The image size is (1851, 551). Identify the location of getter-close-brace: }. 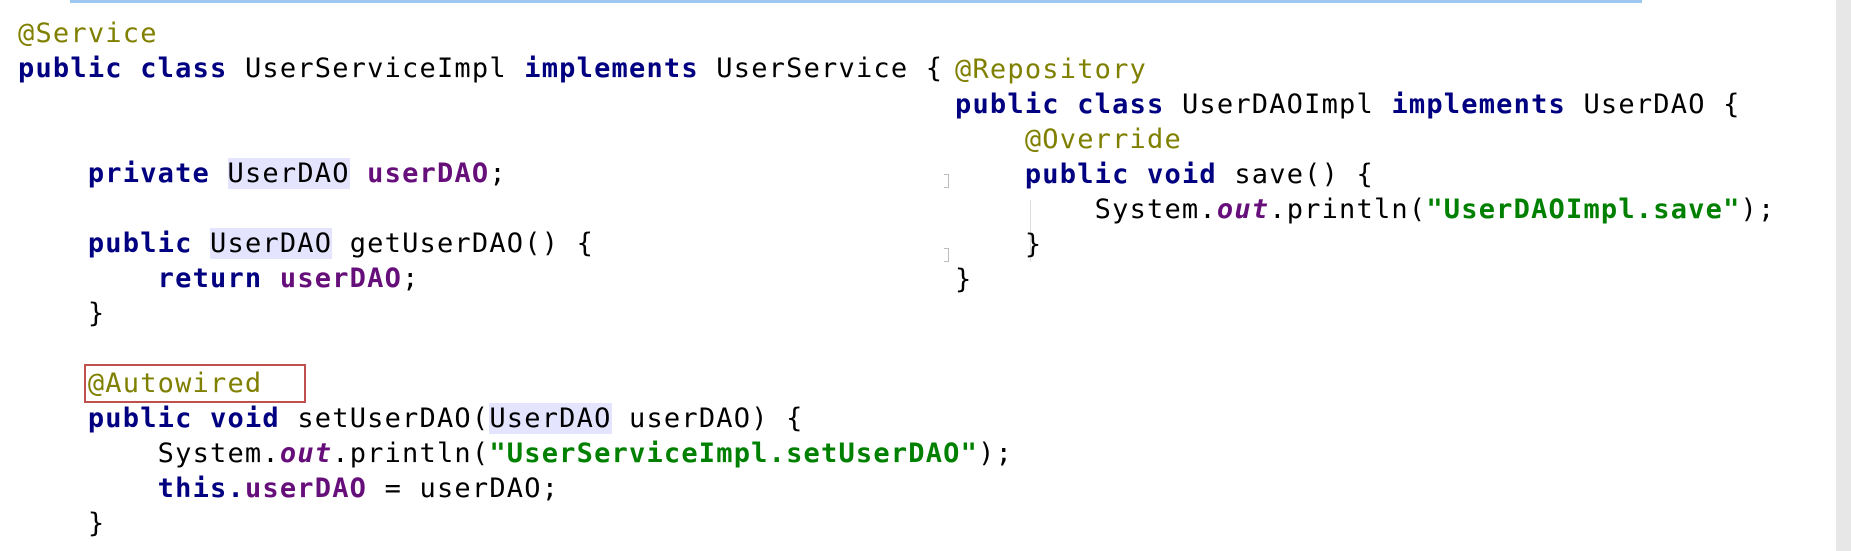
(96, 313).